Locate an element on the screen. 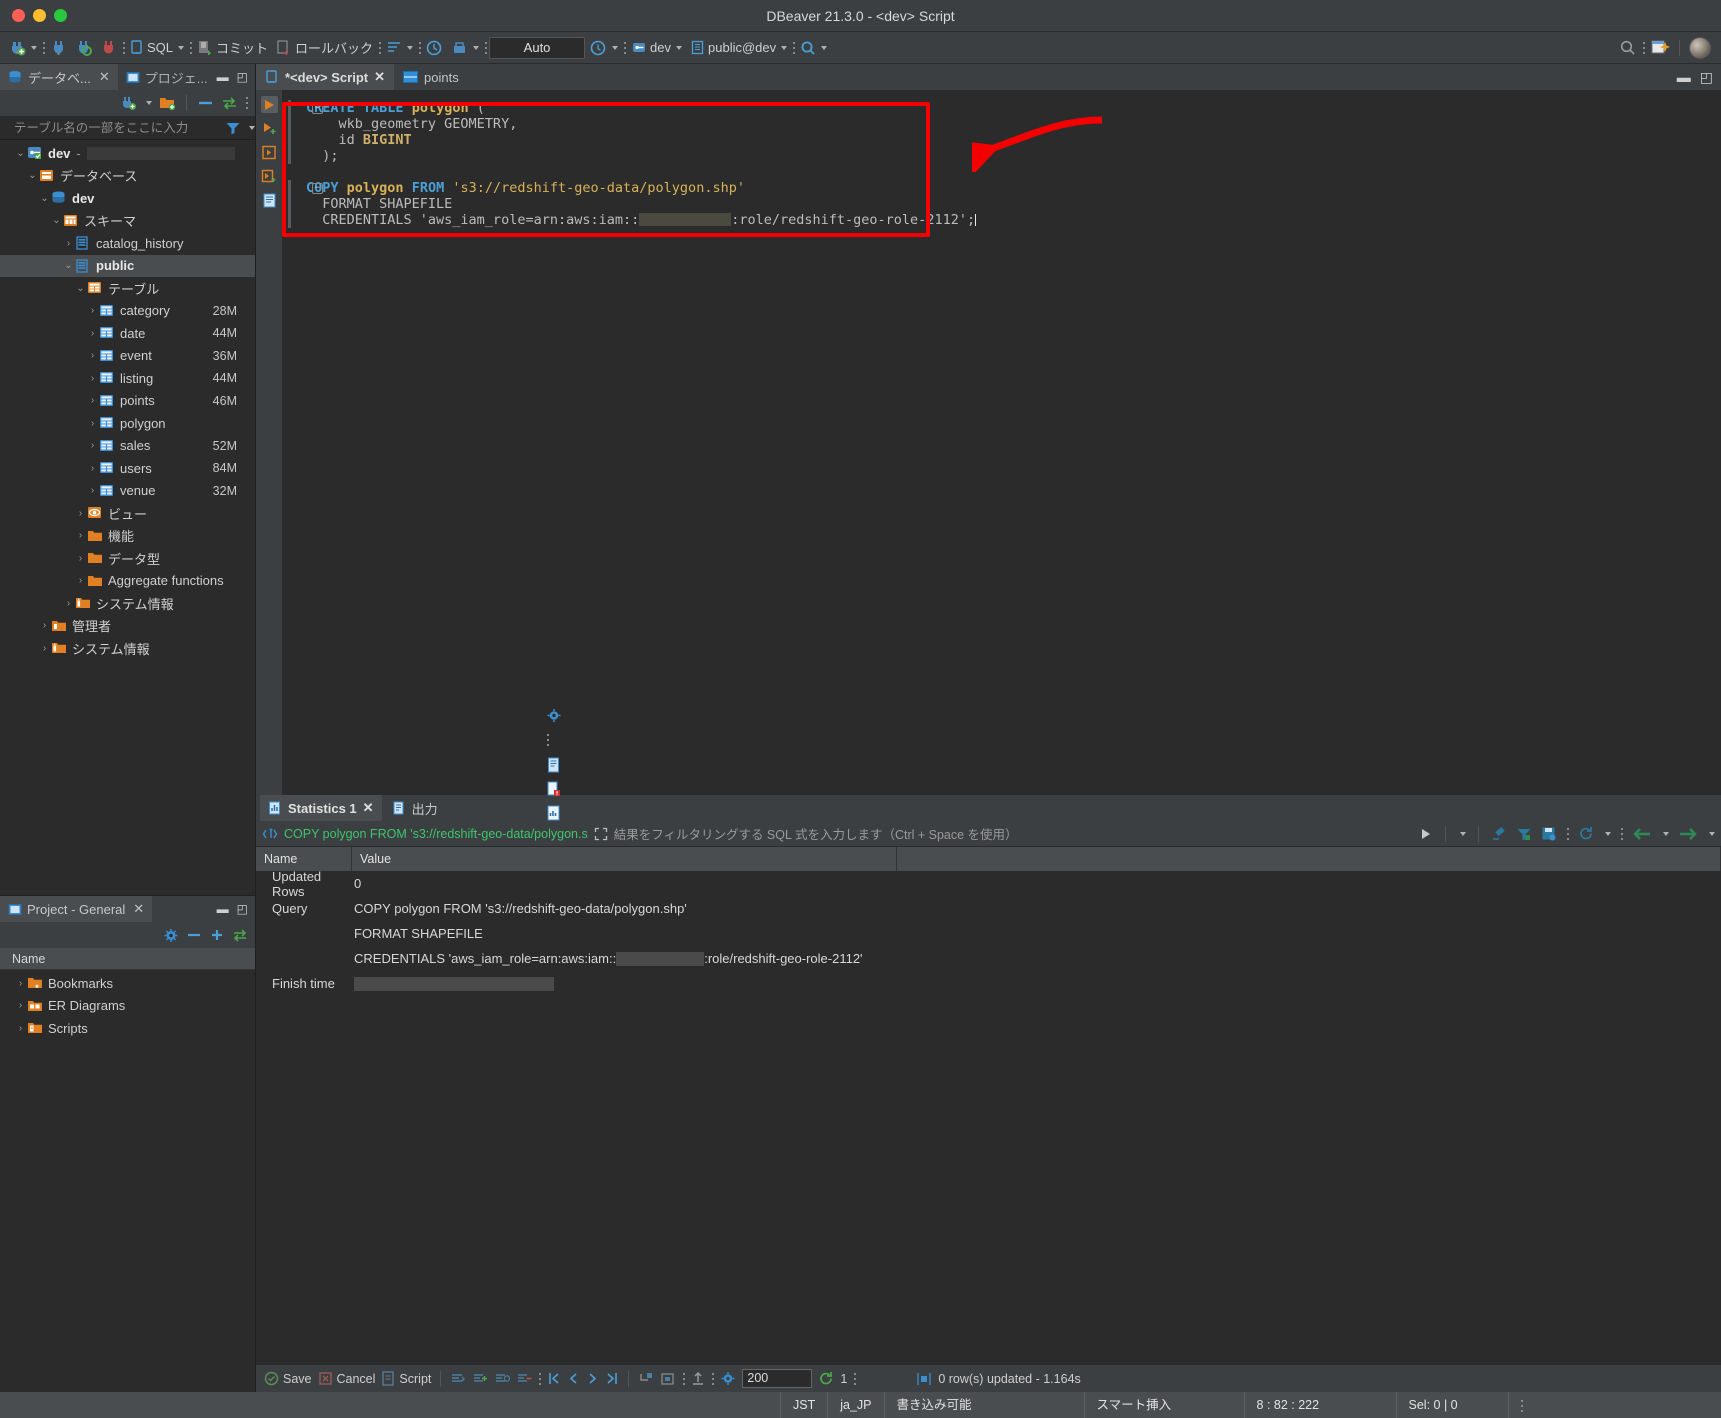 This screenshot has height=1418, width=1721. fetch-all-icon is located at coordinates (668, 1379).